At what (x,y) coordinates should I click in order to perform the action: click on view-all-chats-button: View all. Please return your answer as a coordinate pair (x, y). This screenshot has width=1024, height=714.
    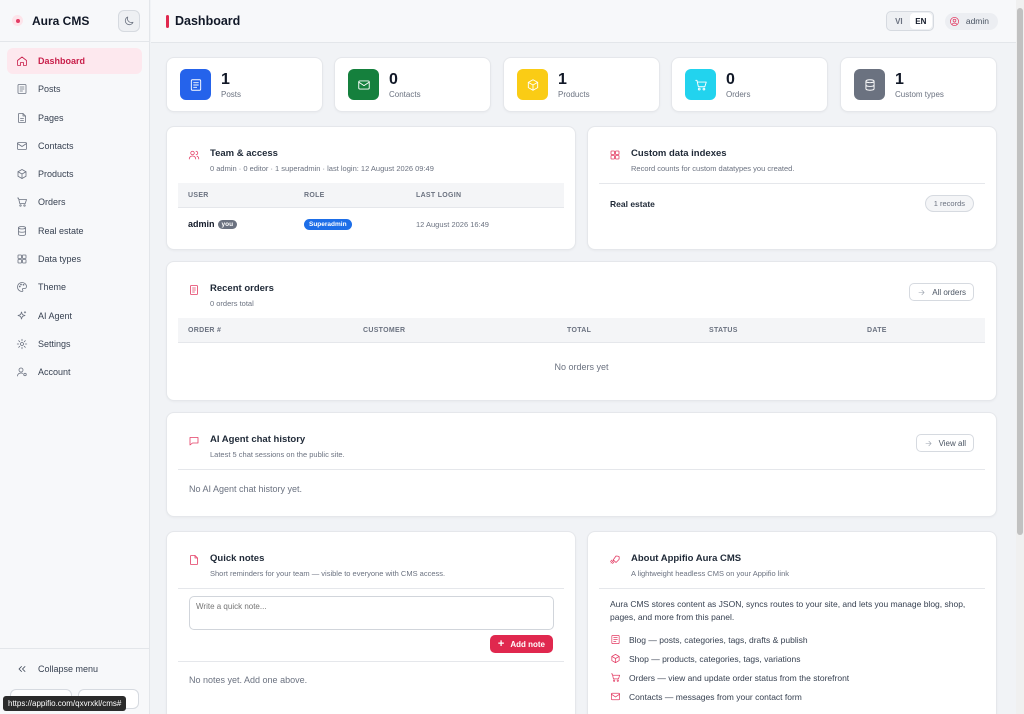
    Looking at the image, I should click on (944, 443).